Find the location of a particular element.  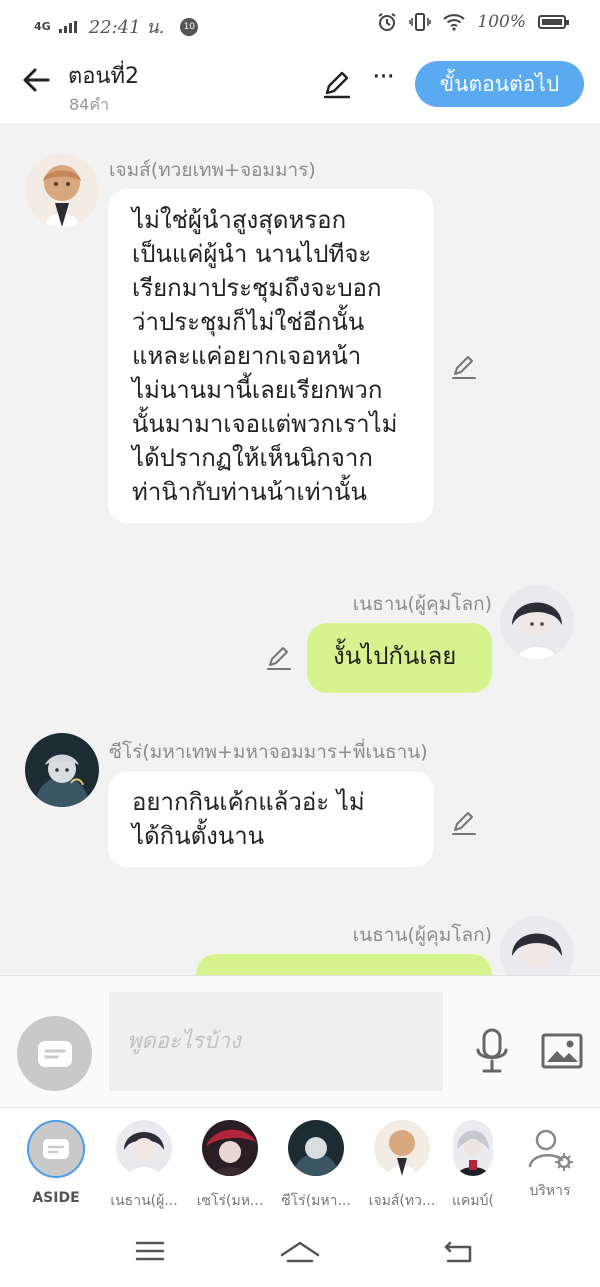

message-bubble: อยากกินเค้กแล้วอ่ะ ไม่ ได้กินตั้งนาน is located at coordinates (271, 819).